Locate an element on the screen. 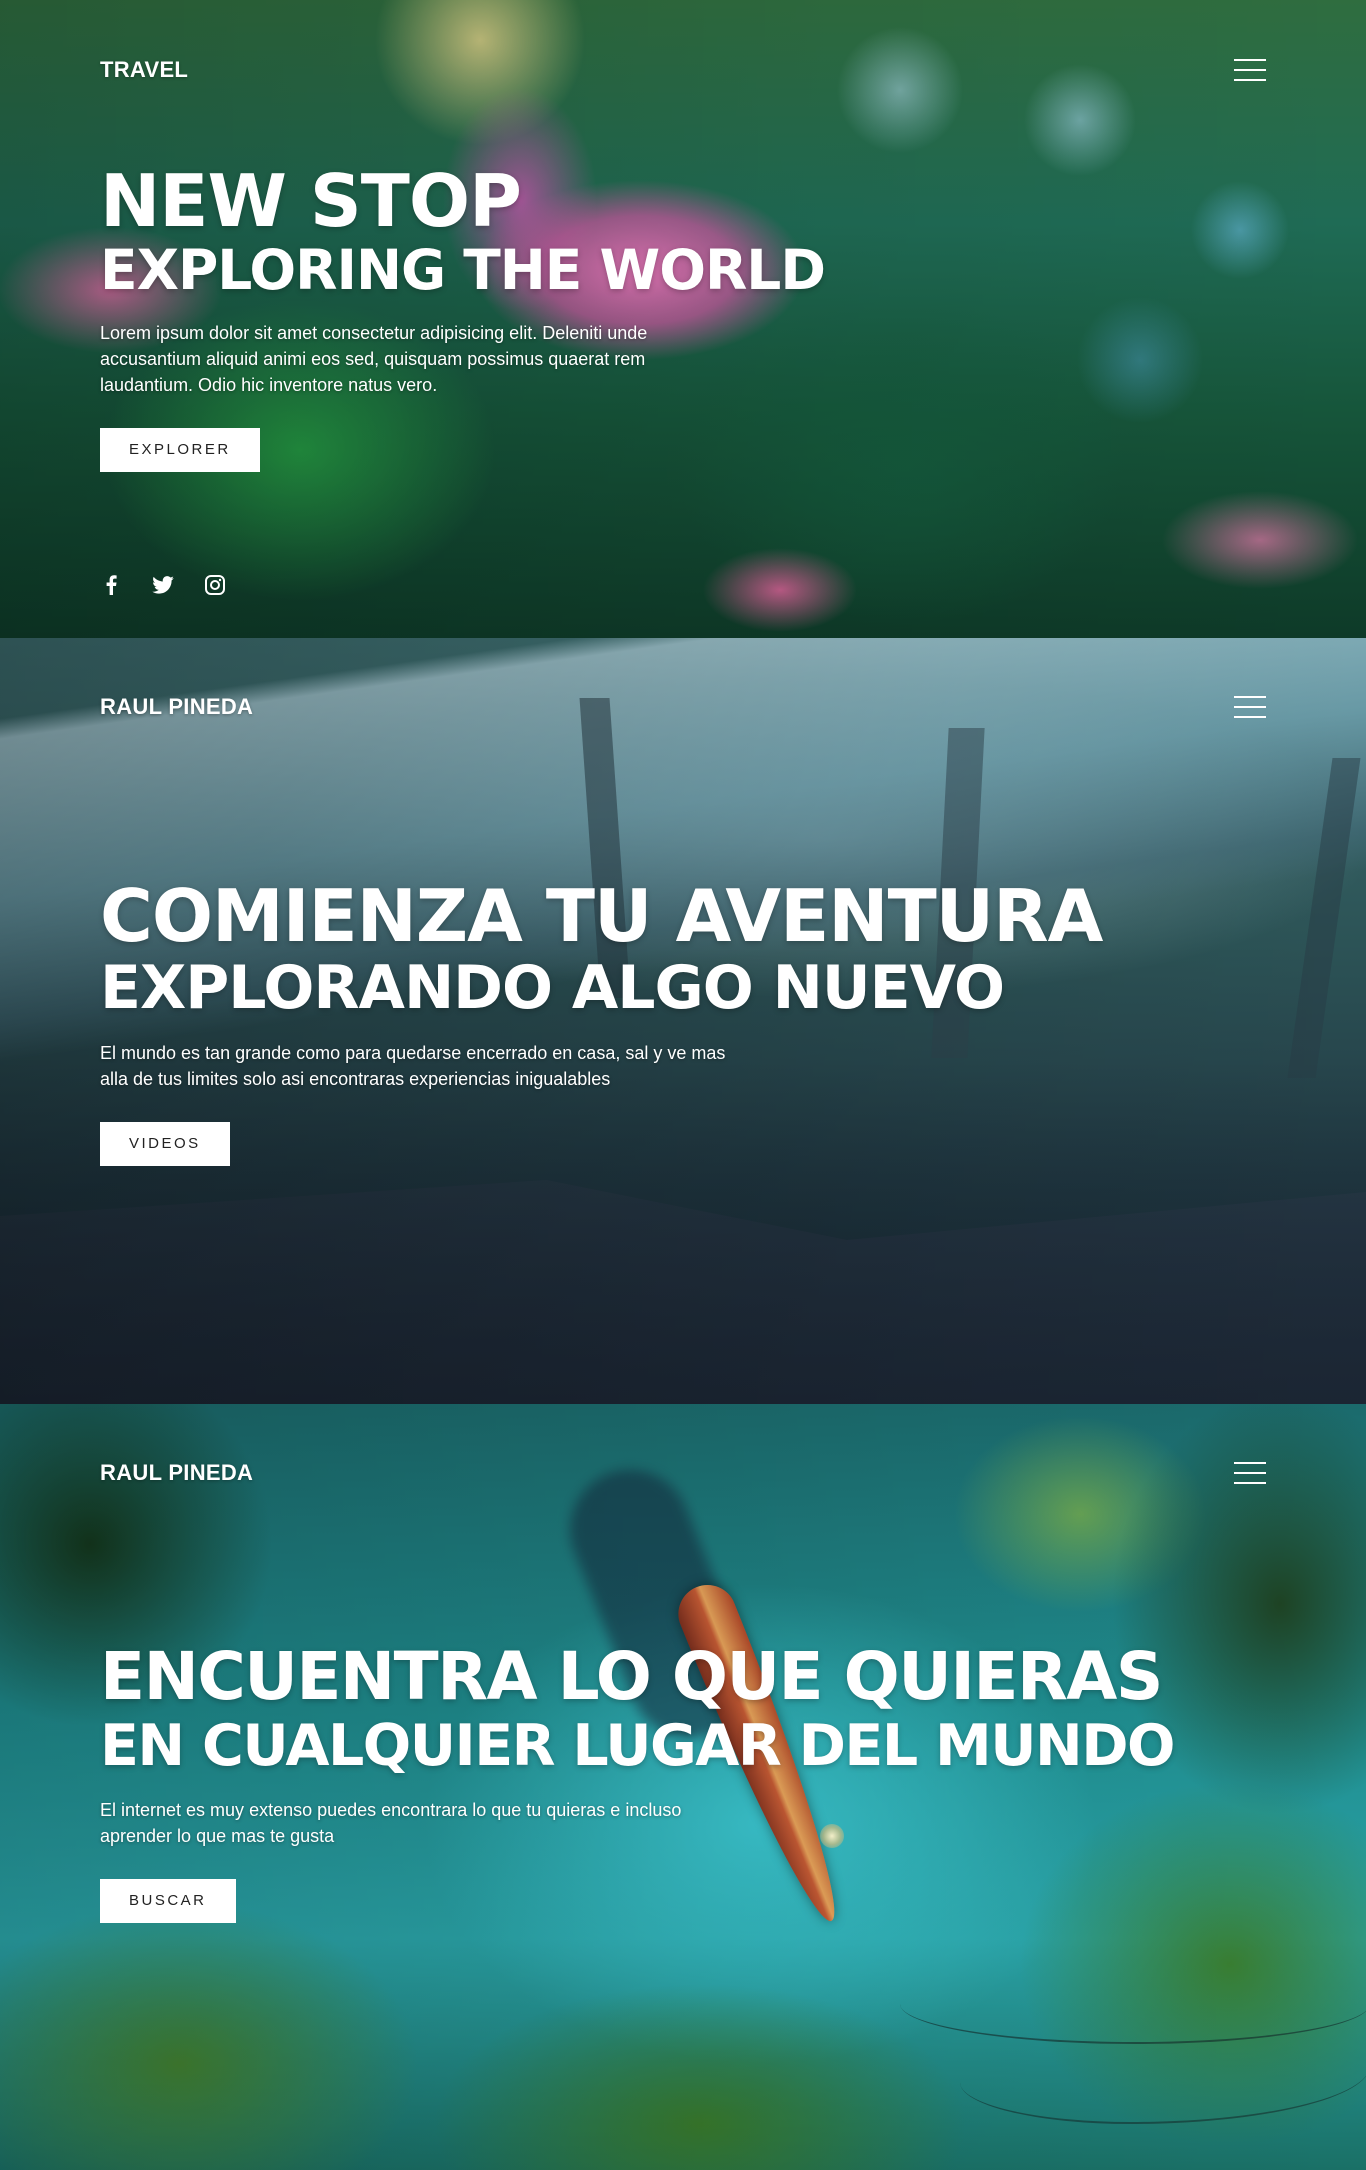 The image size is (1366, 2170). instagram-icon is located at coordinates (215, 585).